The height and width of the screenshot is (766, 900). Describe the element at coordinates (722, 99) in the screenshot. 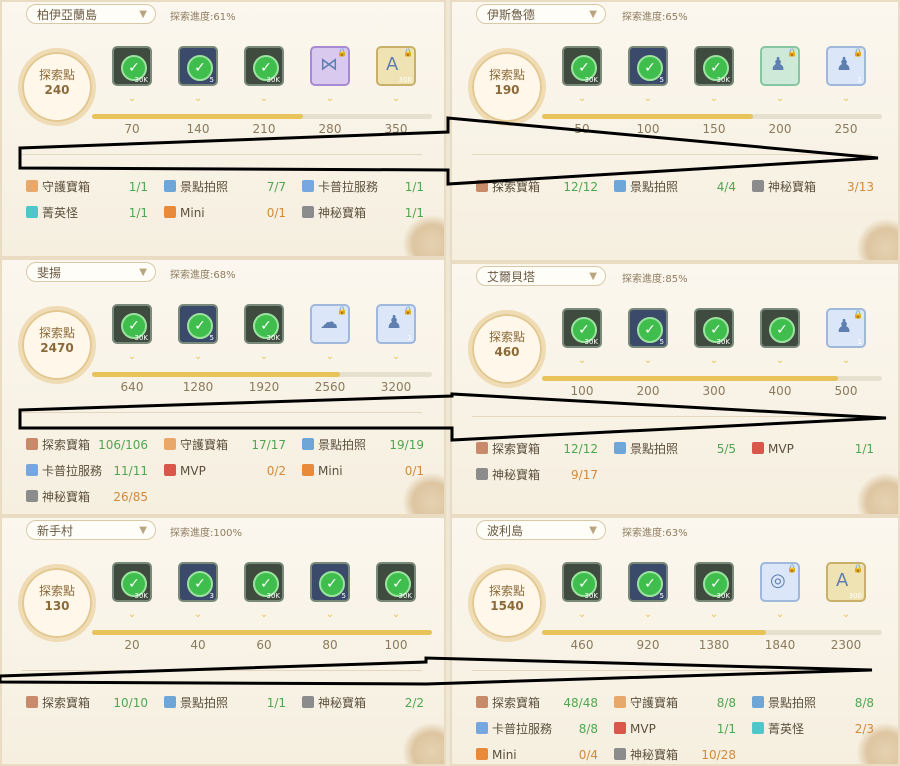

I see `milestone-chevrons: ⌄ ⌄ ⌄ ⌄ ⌄` at that location.